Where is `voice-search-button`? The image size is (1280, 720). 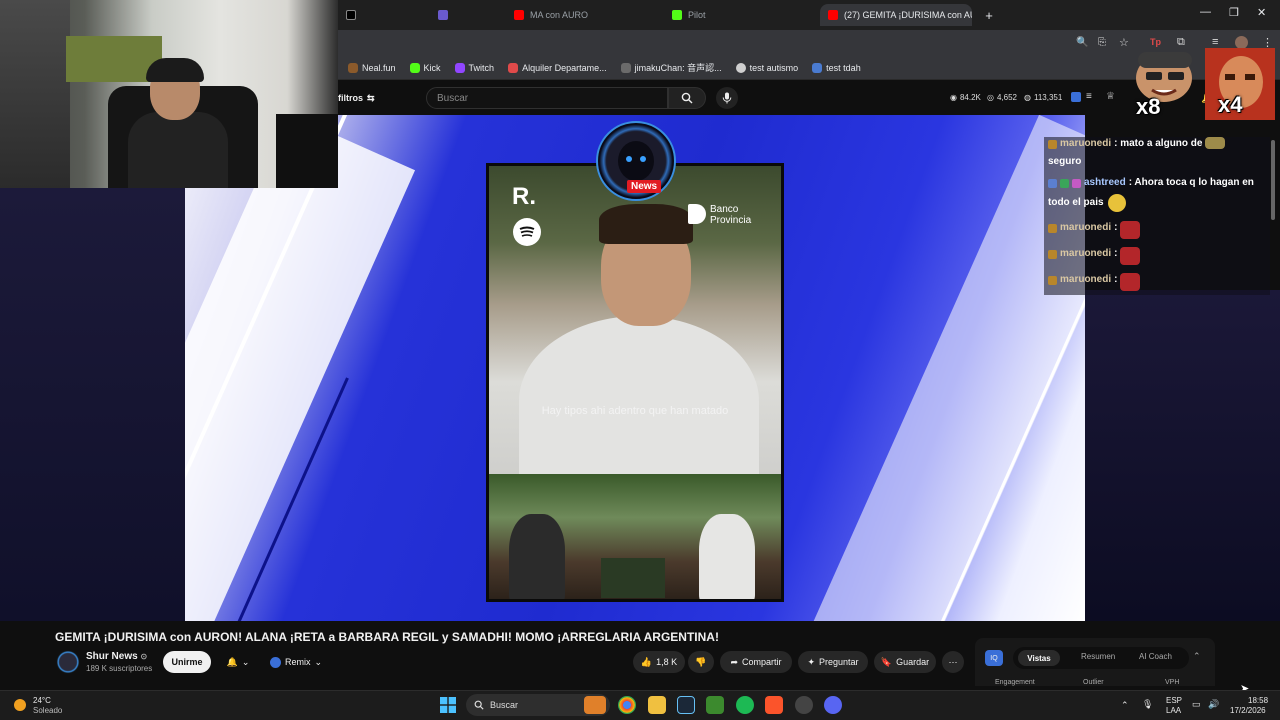 voice-search-button is located at coordinates (727, 98).